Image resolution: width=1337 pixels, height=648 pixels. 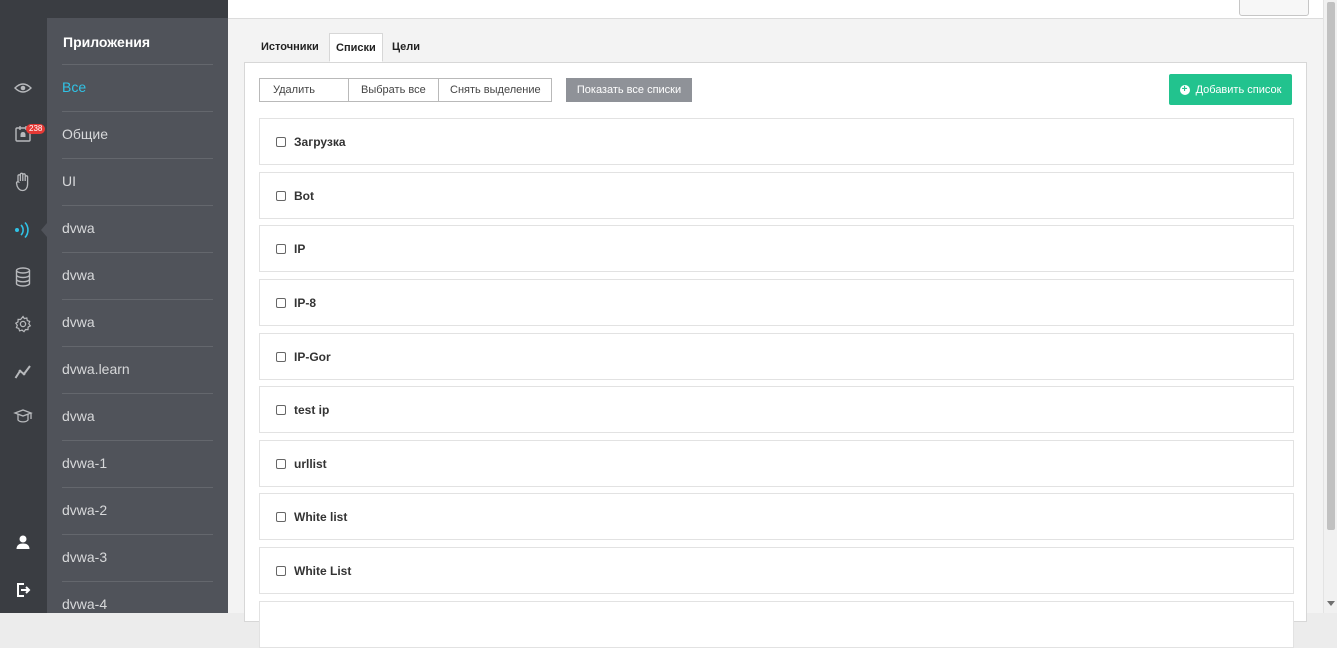 I want to click on add-list-button: + Добавить список, so click(x=1230, y=89).